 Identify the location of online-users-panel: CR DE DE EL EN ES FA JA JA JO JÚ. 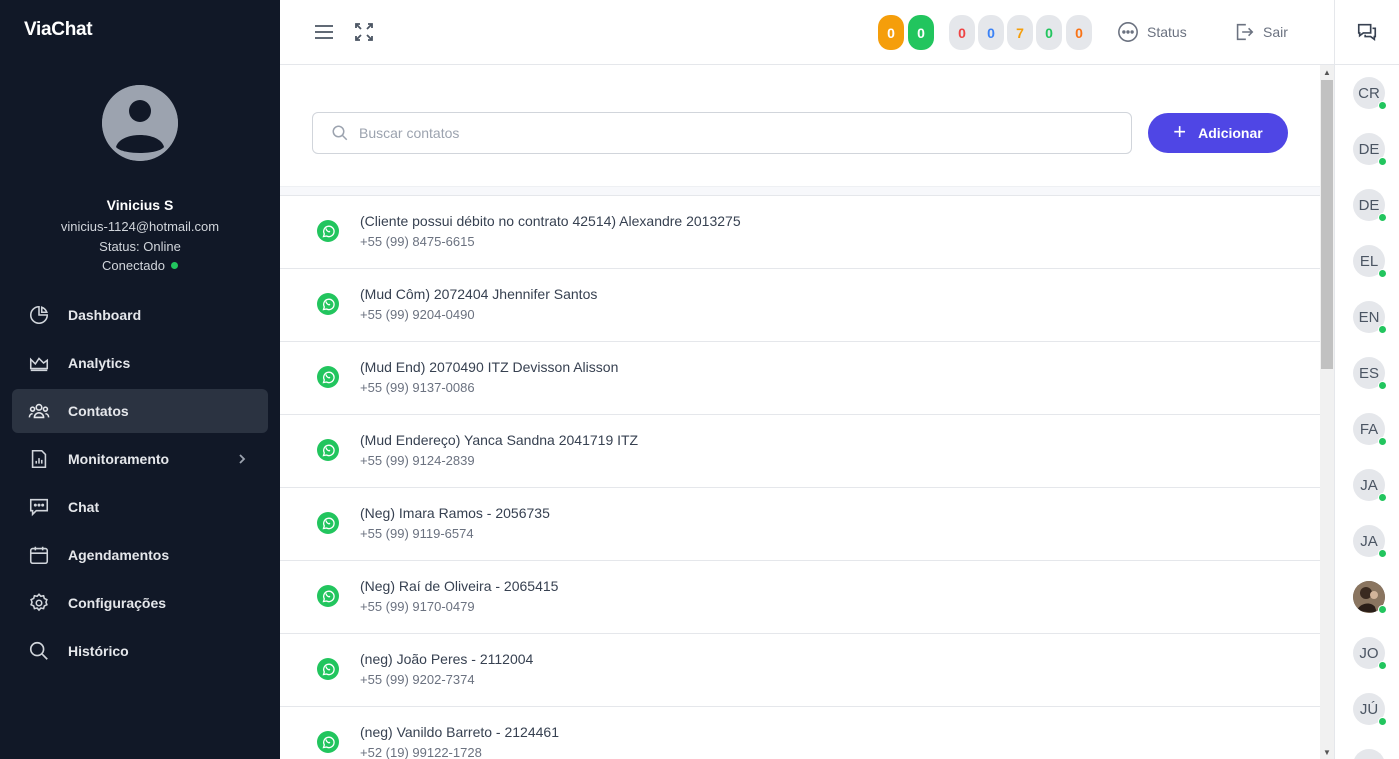
(1366, 379).